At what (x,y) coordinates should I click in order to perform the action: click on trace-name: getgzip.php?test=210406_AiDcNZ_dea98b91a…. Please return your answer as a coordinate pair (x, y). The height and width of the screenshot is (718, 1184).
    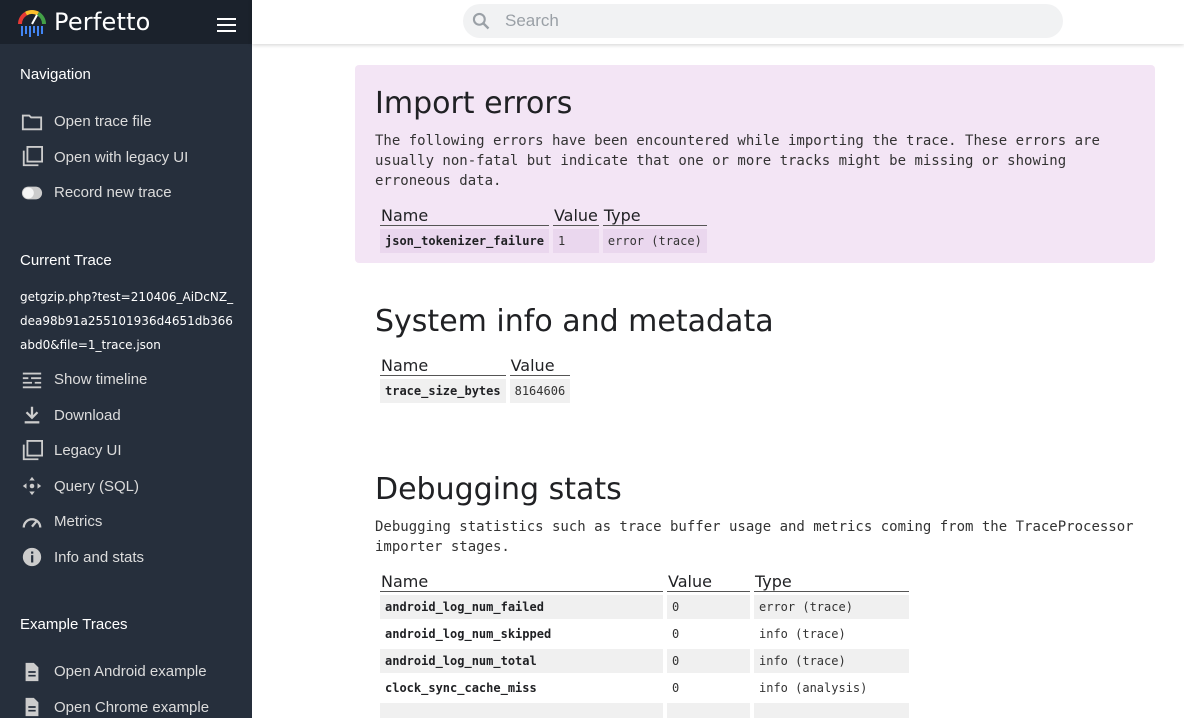
    Looking at the image, I should click on (127, 321).